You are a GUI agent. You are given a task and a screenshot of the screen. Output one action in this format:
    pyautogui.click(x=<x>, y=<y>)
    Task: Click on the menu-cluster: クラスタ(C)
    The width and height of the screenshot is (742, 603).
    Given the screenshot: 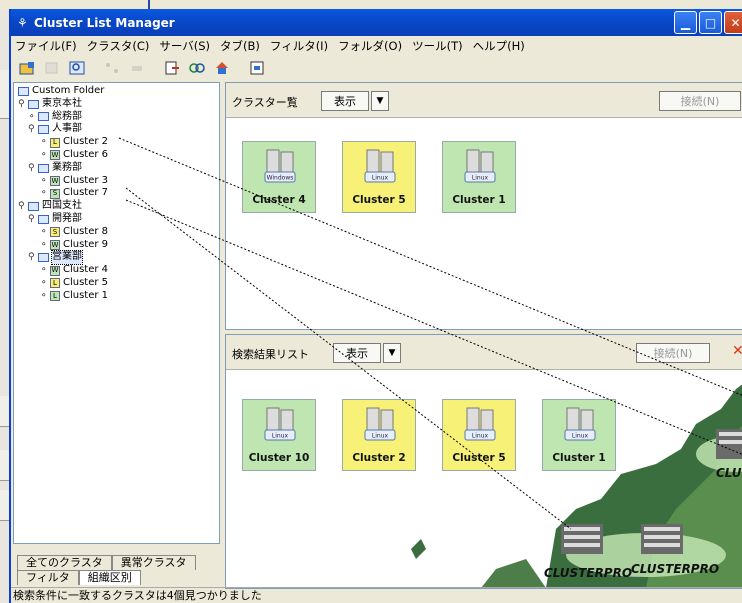 What is the action you would take?
    pyautogui.click(x=118, y=46)
    